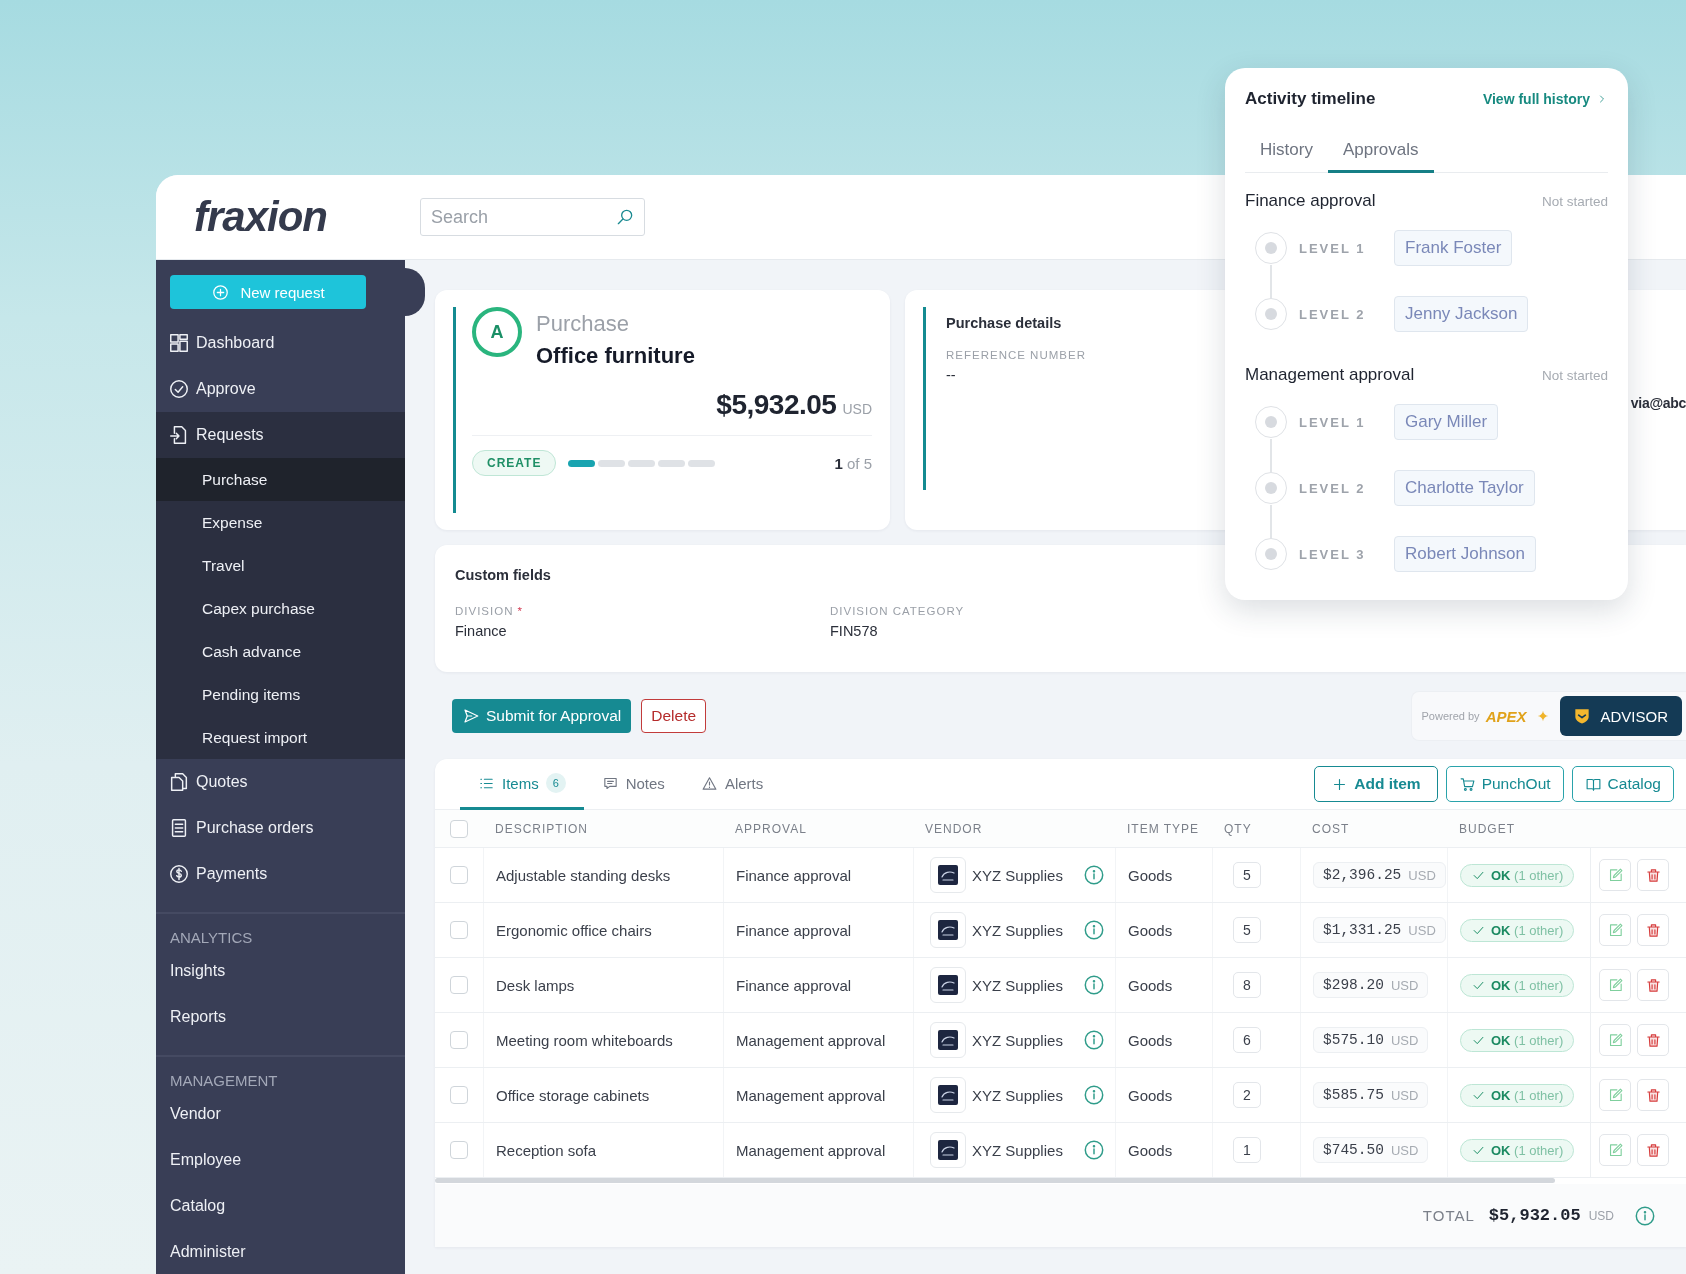  What do you see at coordinates (535, 985) in the screenshot?
I see `table-cell: Desk lamps` at bounding box center [535, 985].